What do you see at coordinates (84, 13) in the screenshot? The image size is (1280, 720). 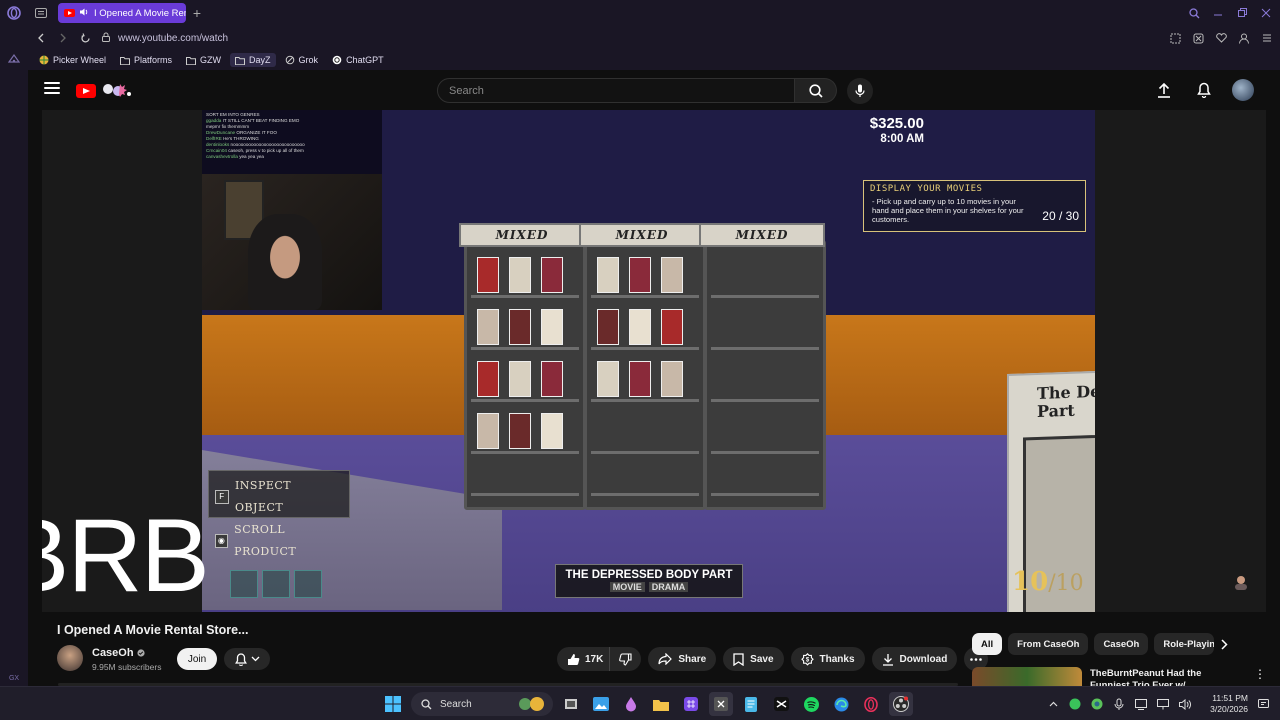 I see `speaker-icon` at bounding box center [84, 13].